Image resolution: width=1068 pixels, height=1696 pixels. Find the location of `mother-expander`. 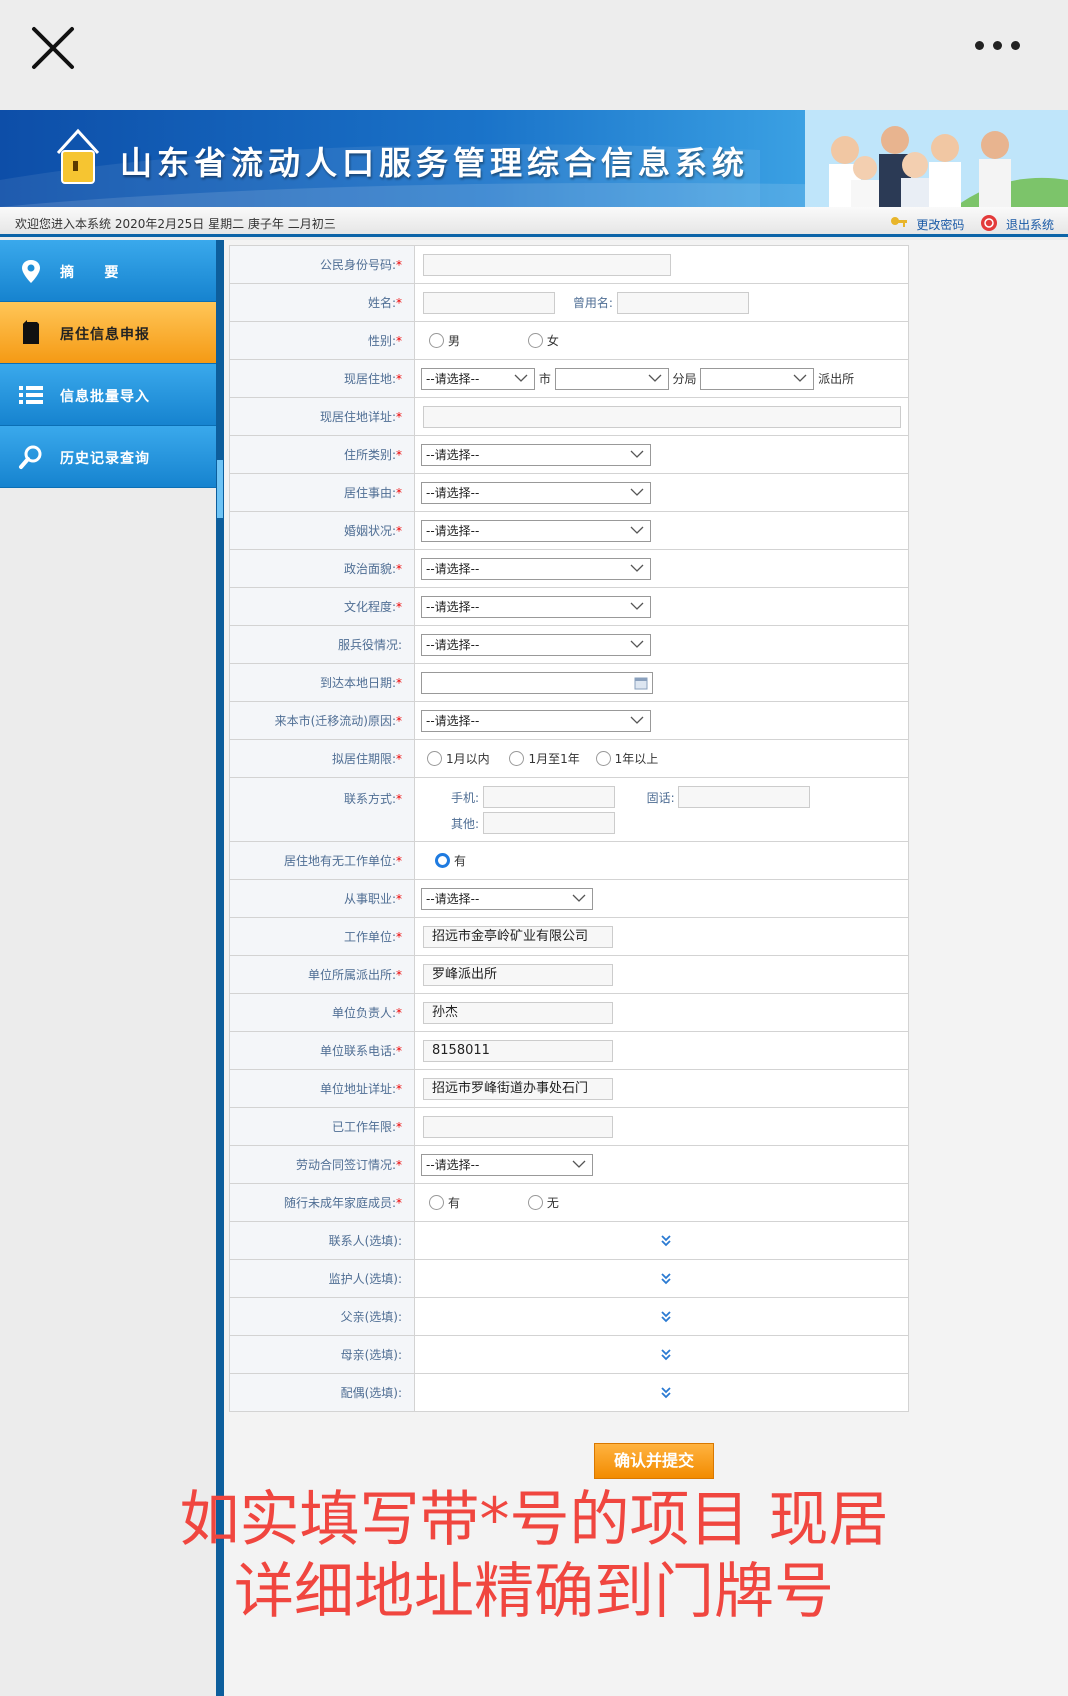

mother-expander is located at coordinates (661, 1354).